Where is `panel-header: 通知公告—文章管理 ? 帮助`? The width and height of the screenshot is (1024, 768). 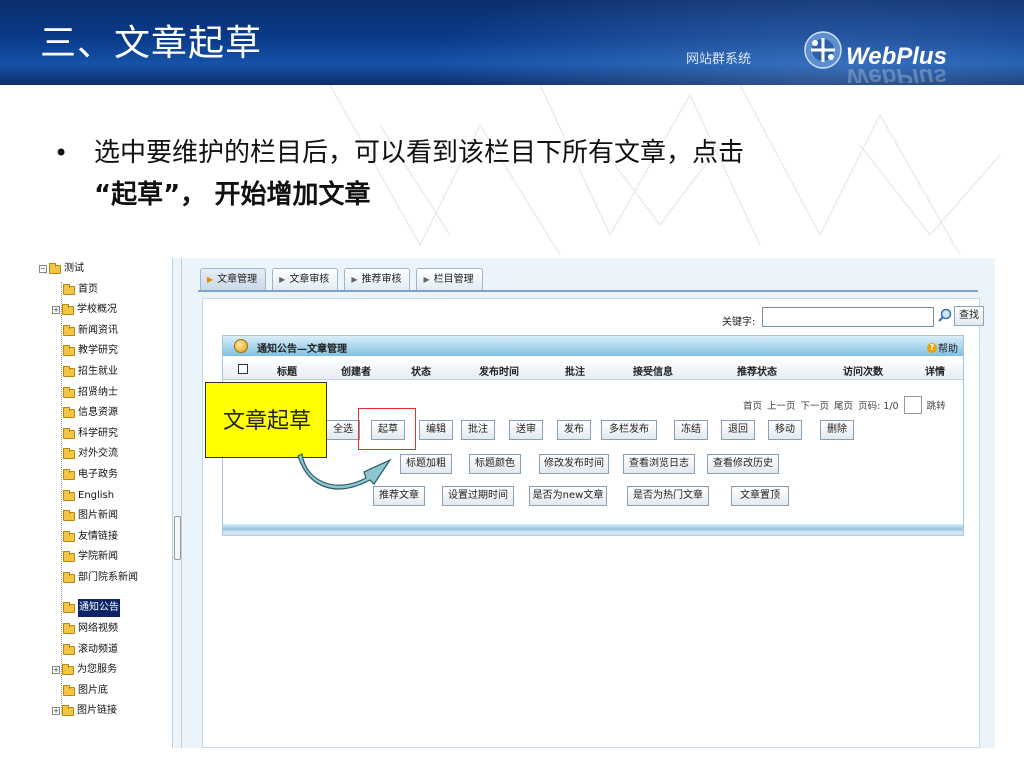
panel-header: 通知公告—文章管理 ? 帮助 is located at coordinates (593, 346).